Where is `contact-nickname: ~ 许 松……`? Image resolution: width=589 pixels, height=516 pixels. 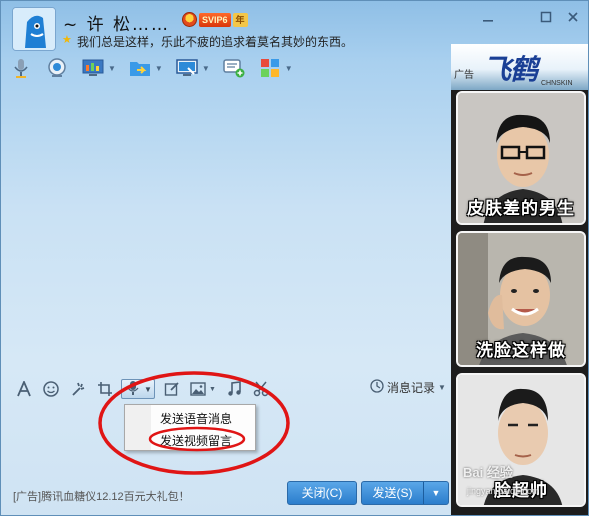 contact-nickname: ~ 许 松…… is located at coordinates (116, 22).